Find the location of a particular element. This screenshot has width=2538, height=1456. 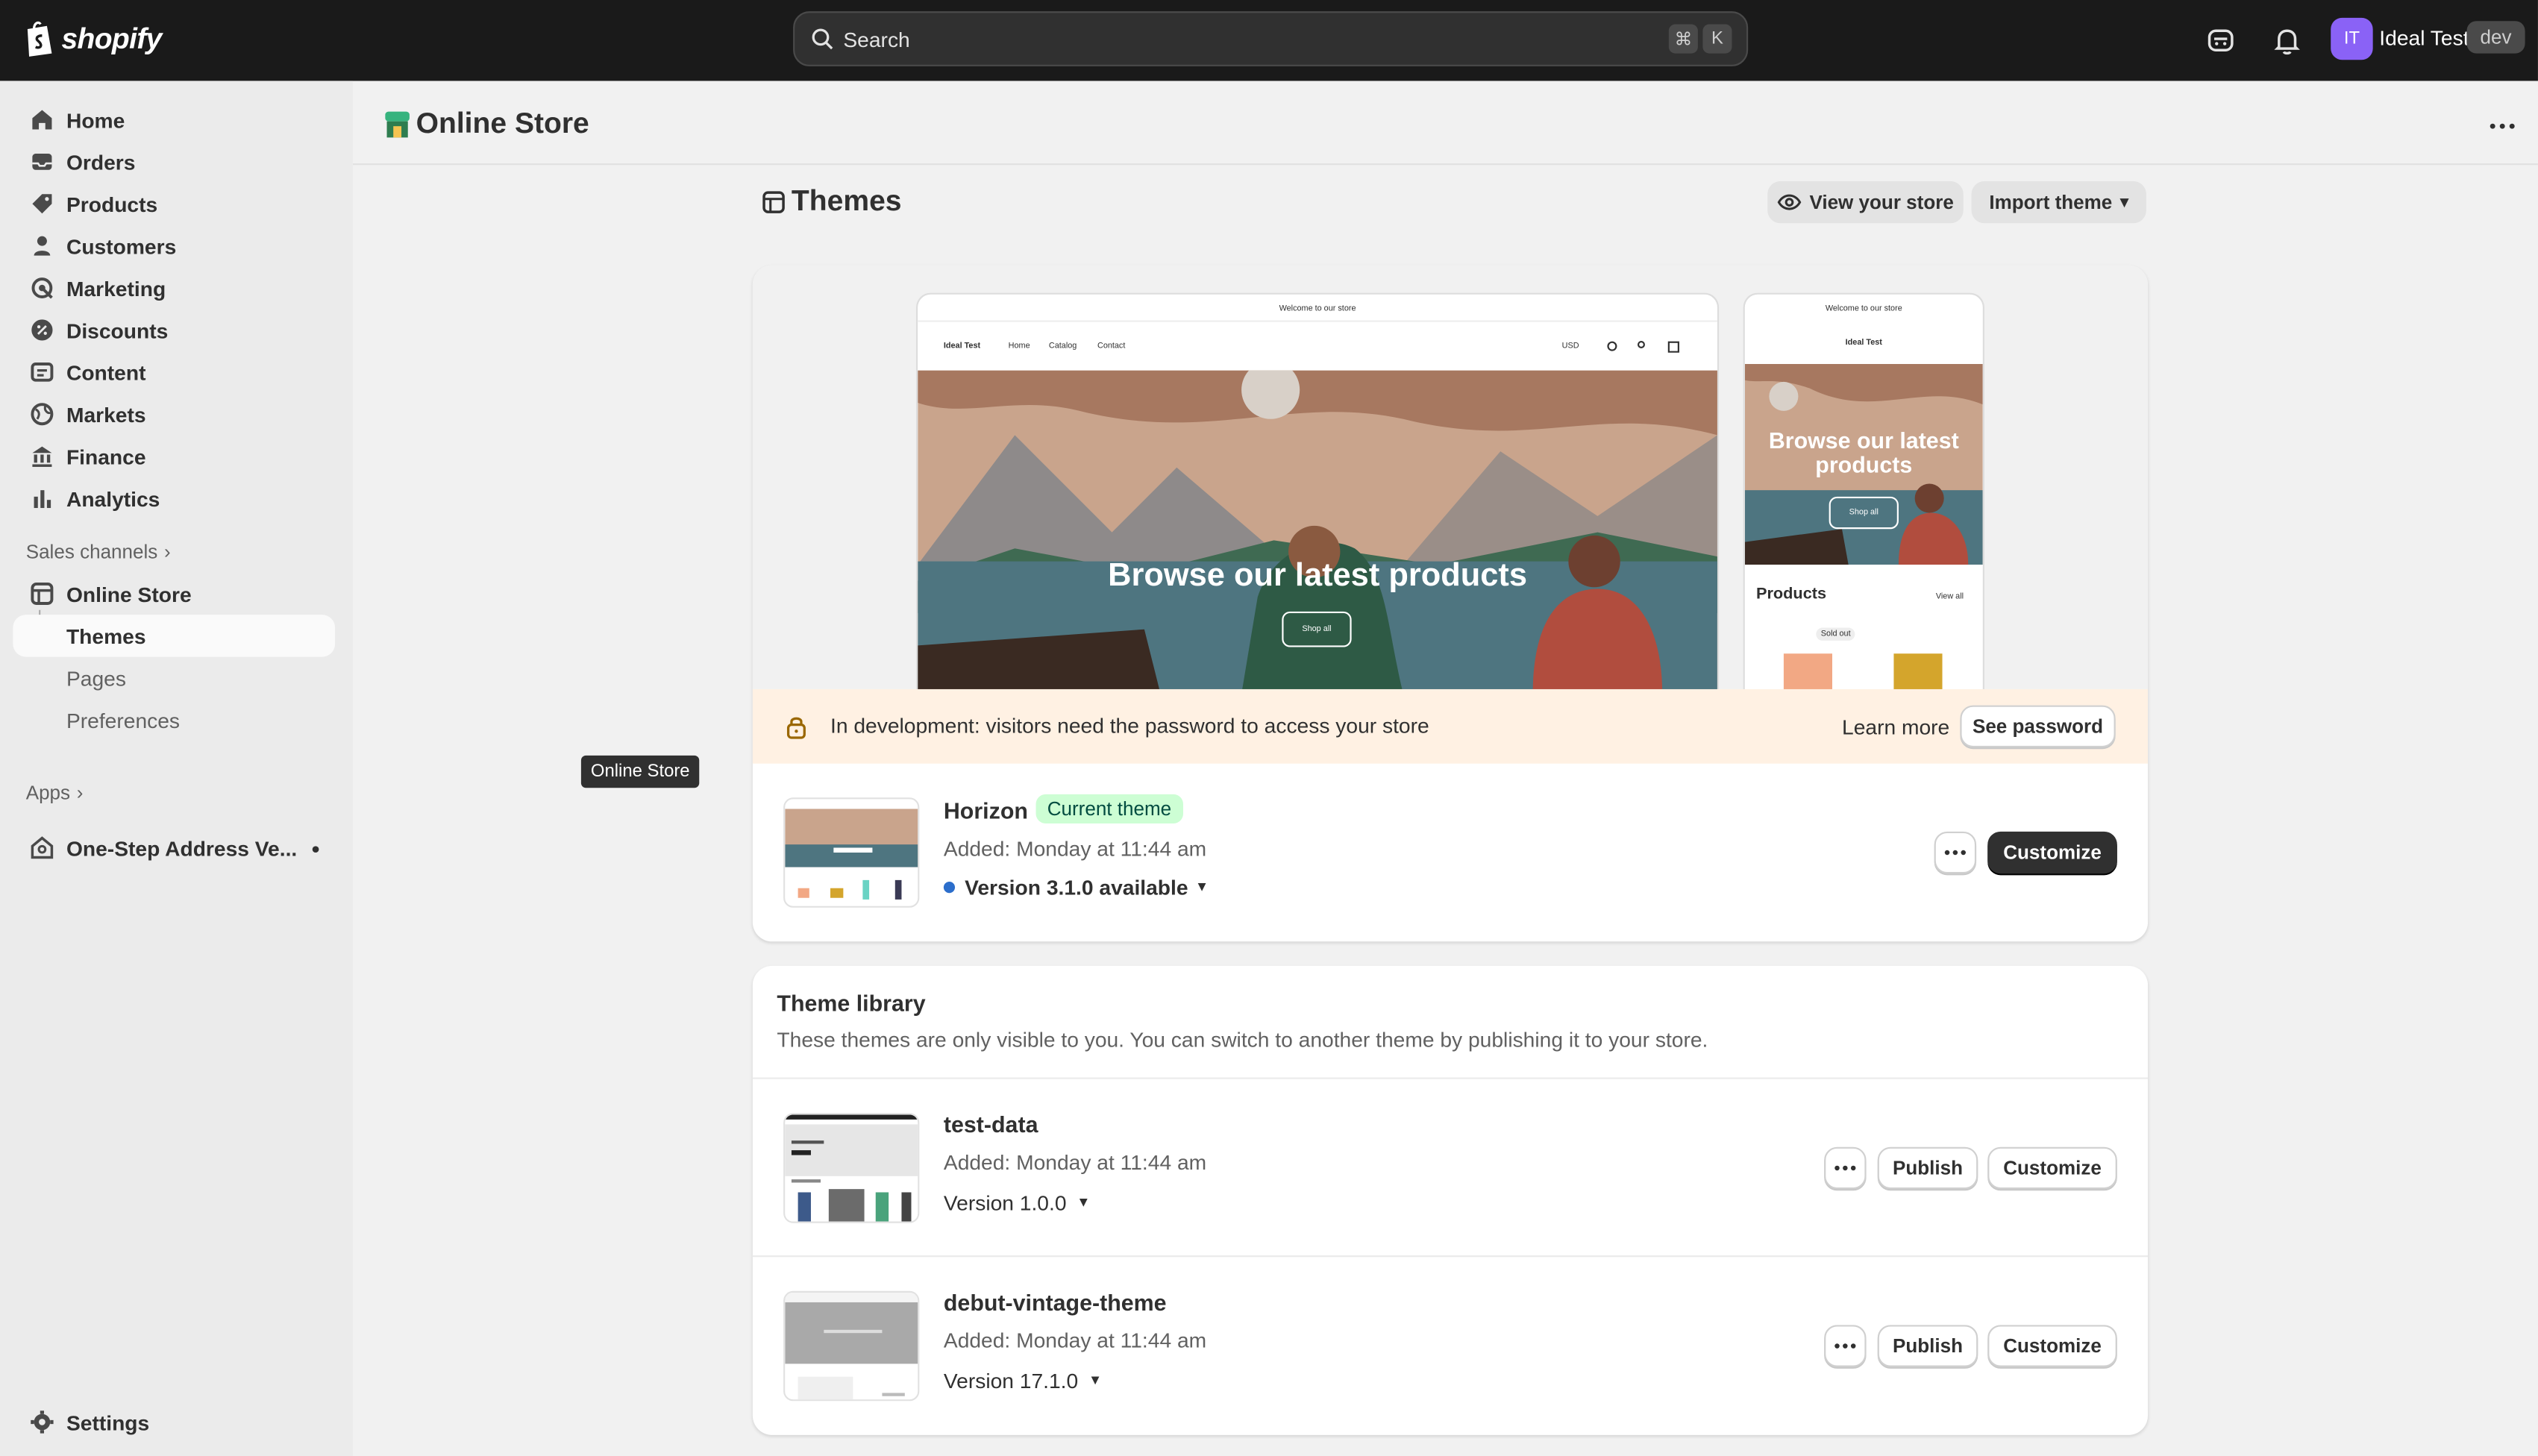

test-data-more-button is located at coordinates (1846, 1168).